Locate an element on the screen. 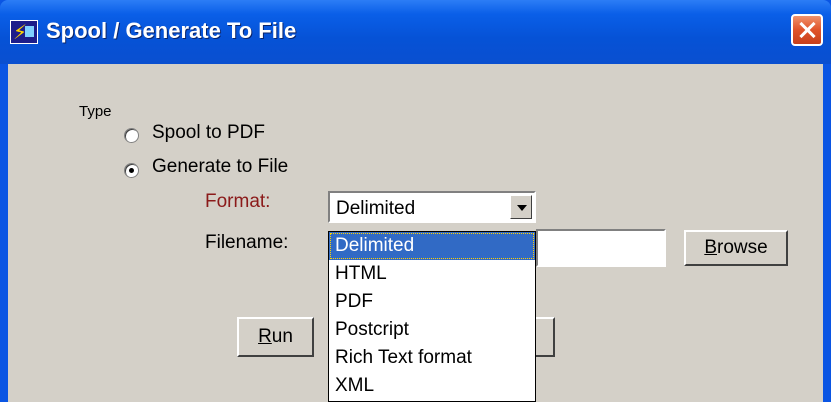  spool-to-pdf-label: Spool to PDF is located at coordinates (208, 133).